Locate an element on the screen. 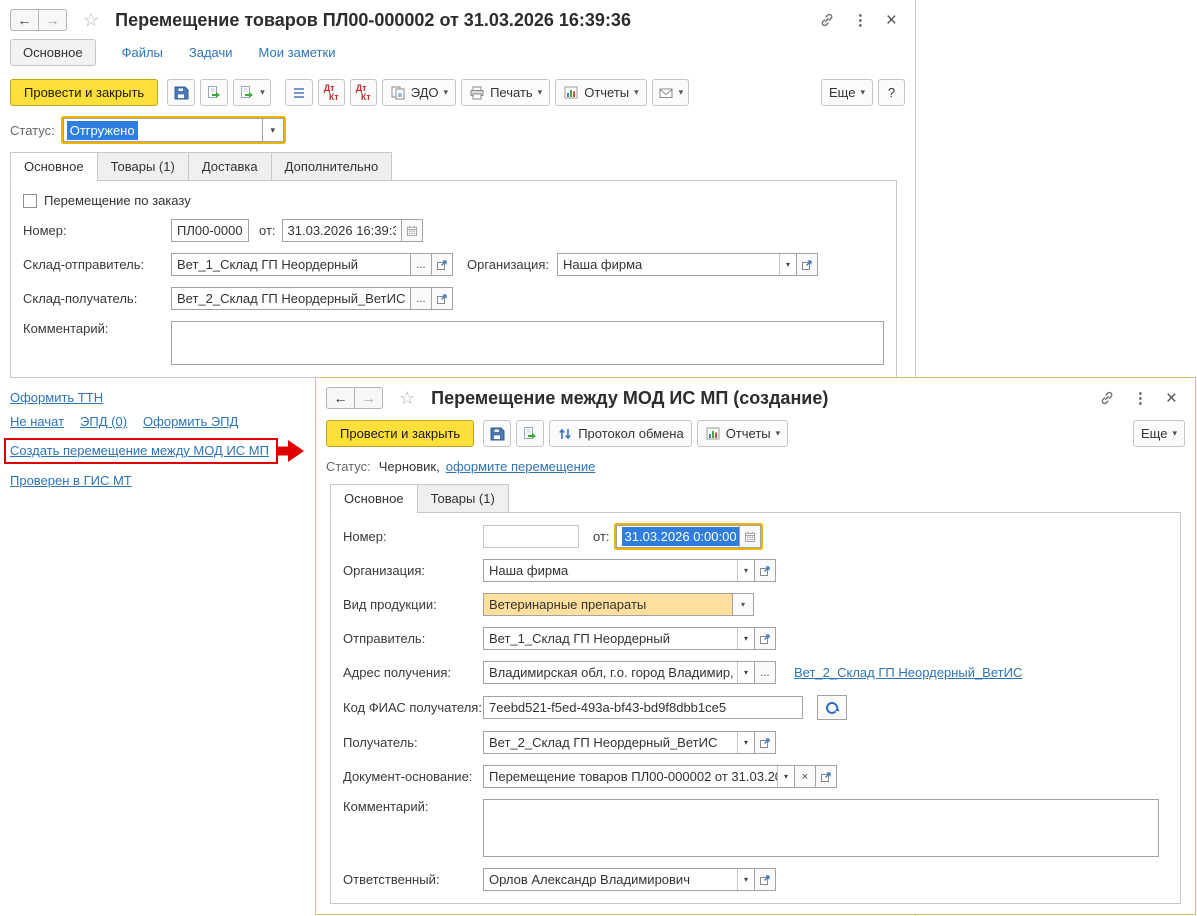  help-button: ? is located at coordinates (891, 92).